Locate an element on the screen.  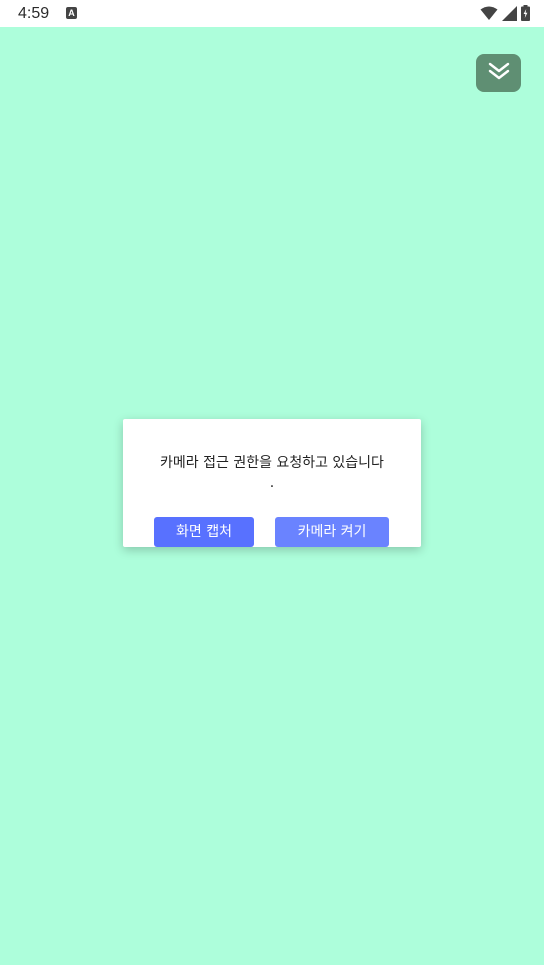
double-chevron-down-icon is located at coordinates (499, 73).